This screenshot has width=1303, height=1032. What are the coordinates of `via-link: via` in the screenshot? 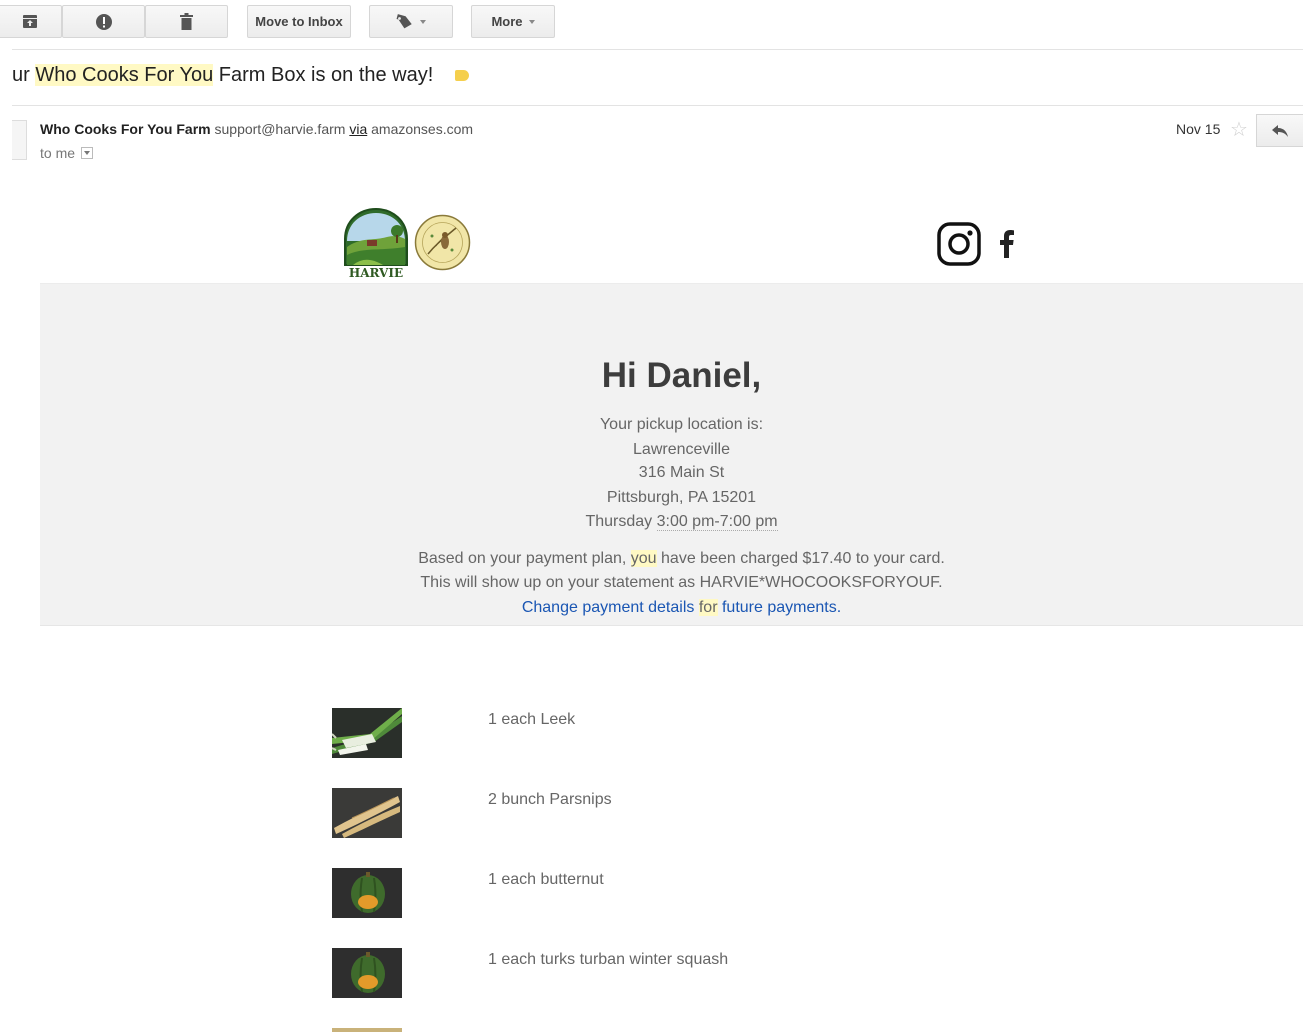 It's located at (358, 129).